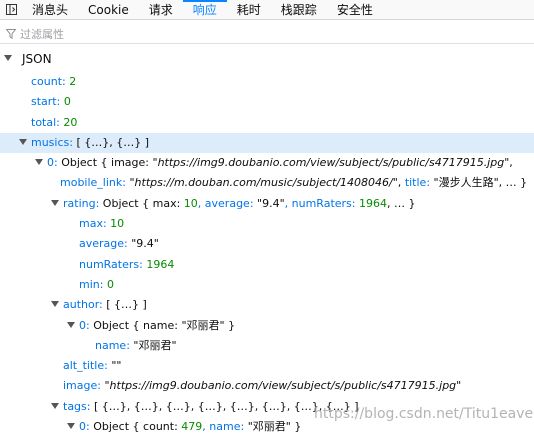 The width and height of the screenshot is (534, 437). Describe the element at coordinates (267, 244) in the screenshot. I see `tree-row-average: average: "9.4"` at that location.